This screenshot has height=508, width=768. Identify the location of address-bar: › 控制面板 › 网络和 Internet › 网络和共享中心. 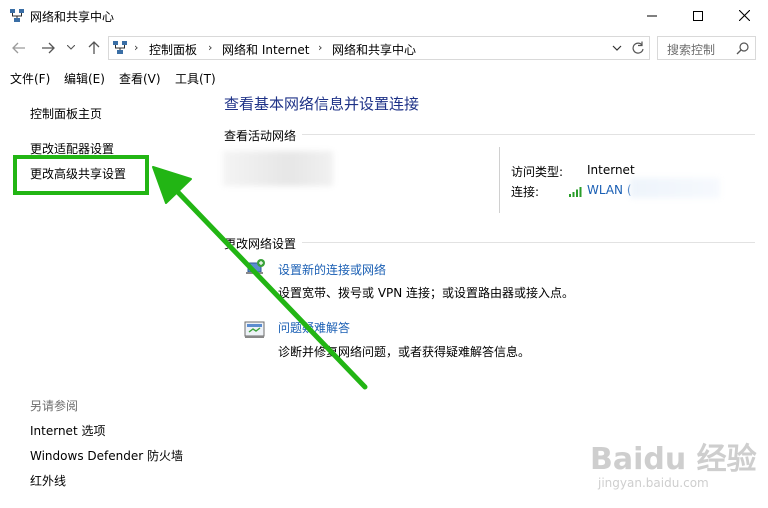
(379, 48).